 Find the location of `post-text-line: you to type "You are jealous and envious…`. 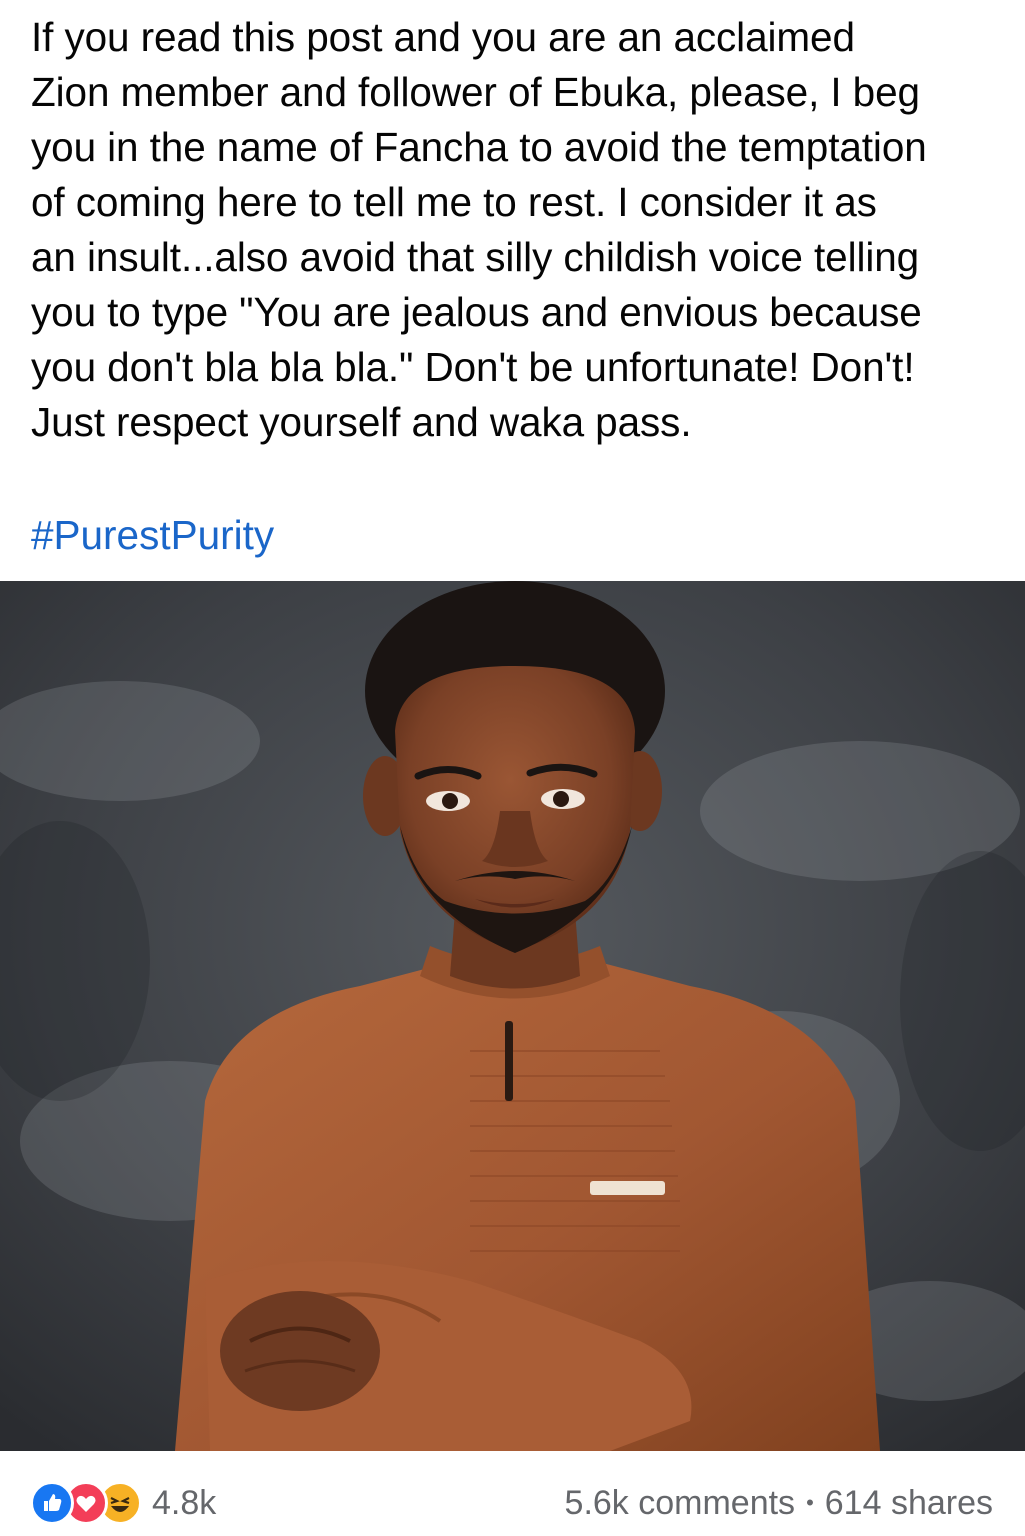

post-text-line: you to type "You are jealous and envious… is located at coordinates (476, 312).